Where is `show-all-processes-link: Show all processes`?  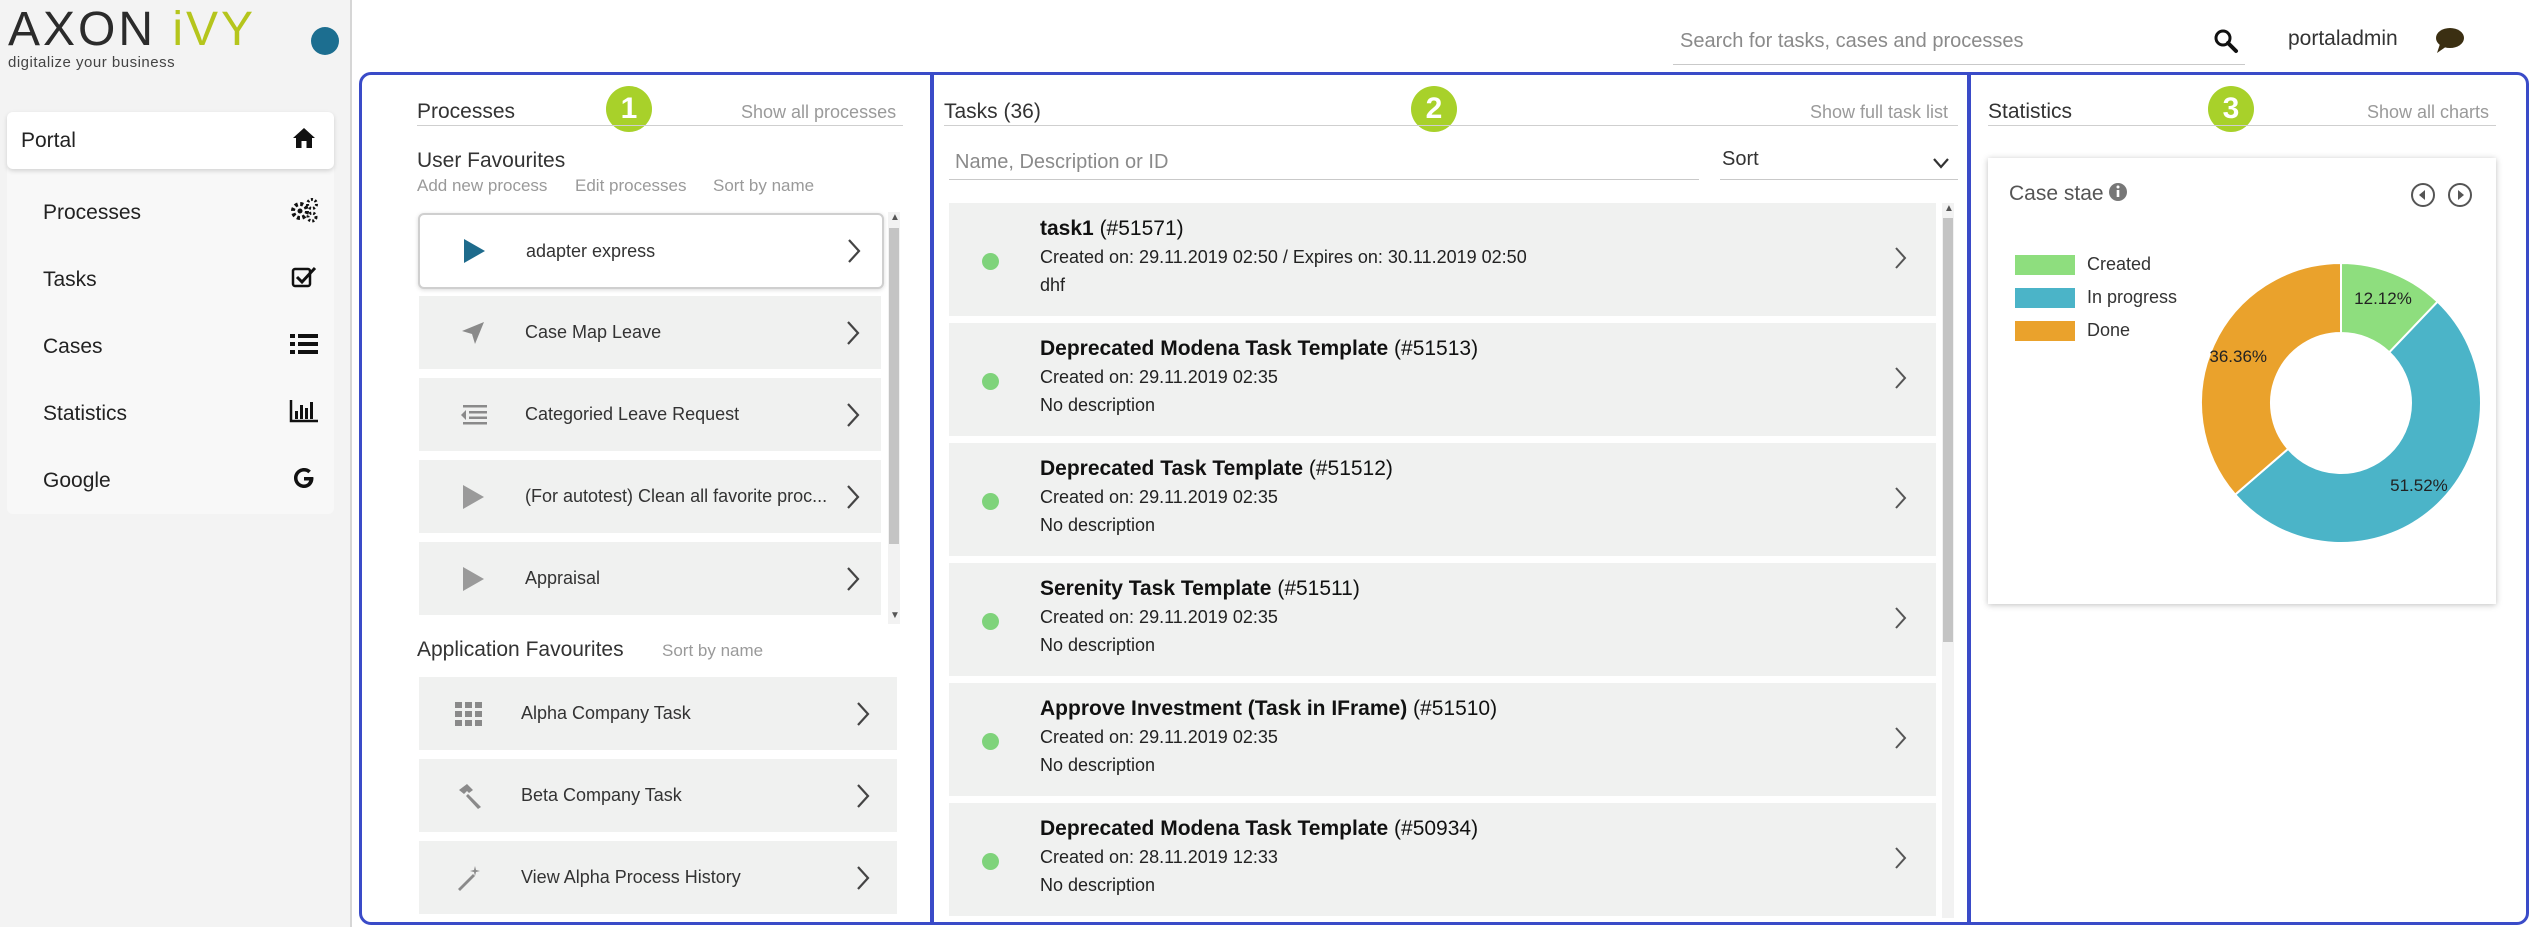 show-all-processes-link: Show all processes is located at coordinates (818, 112).